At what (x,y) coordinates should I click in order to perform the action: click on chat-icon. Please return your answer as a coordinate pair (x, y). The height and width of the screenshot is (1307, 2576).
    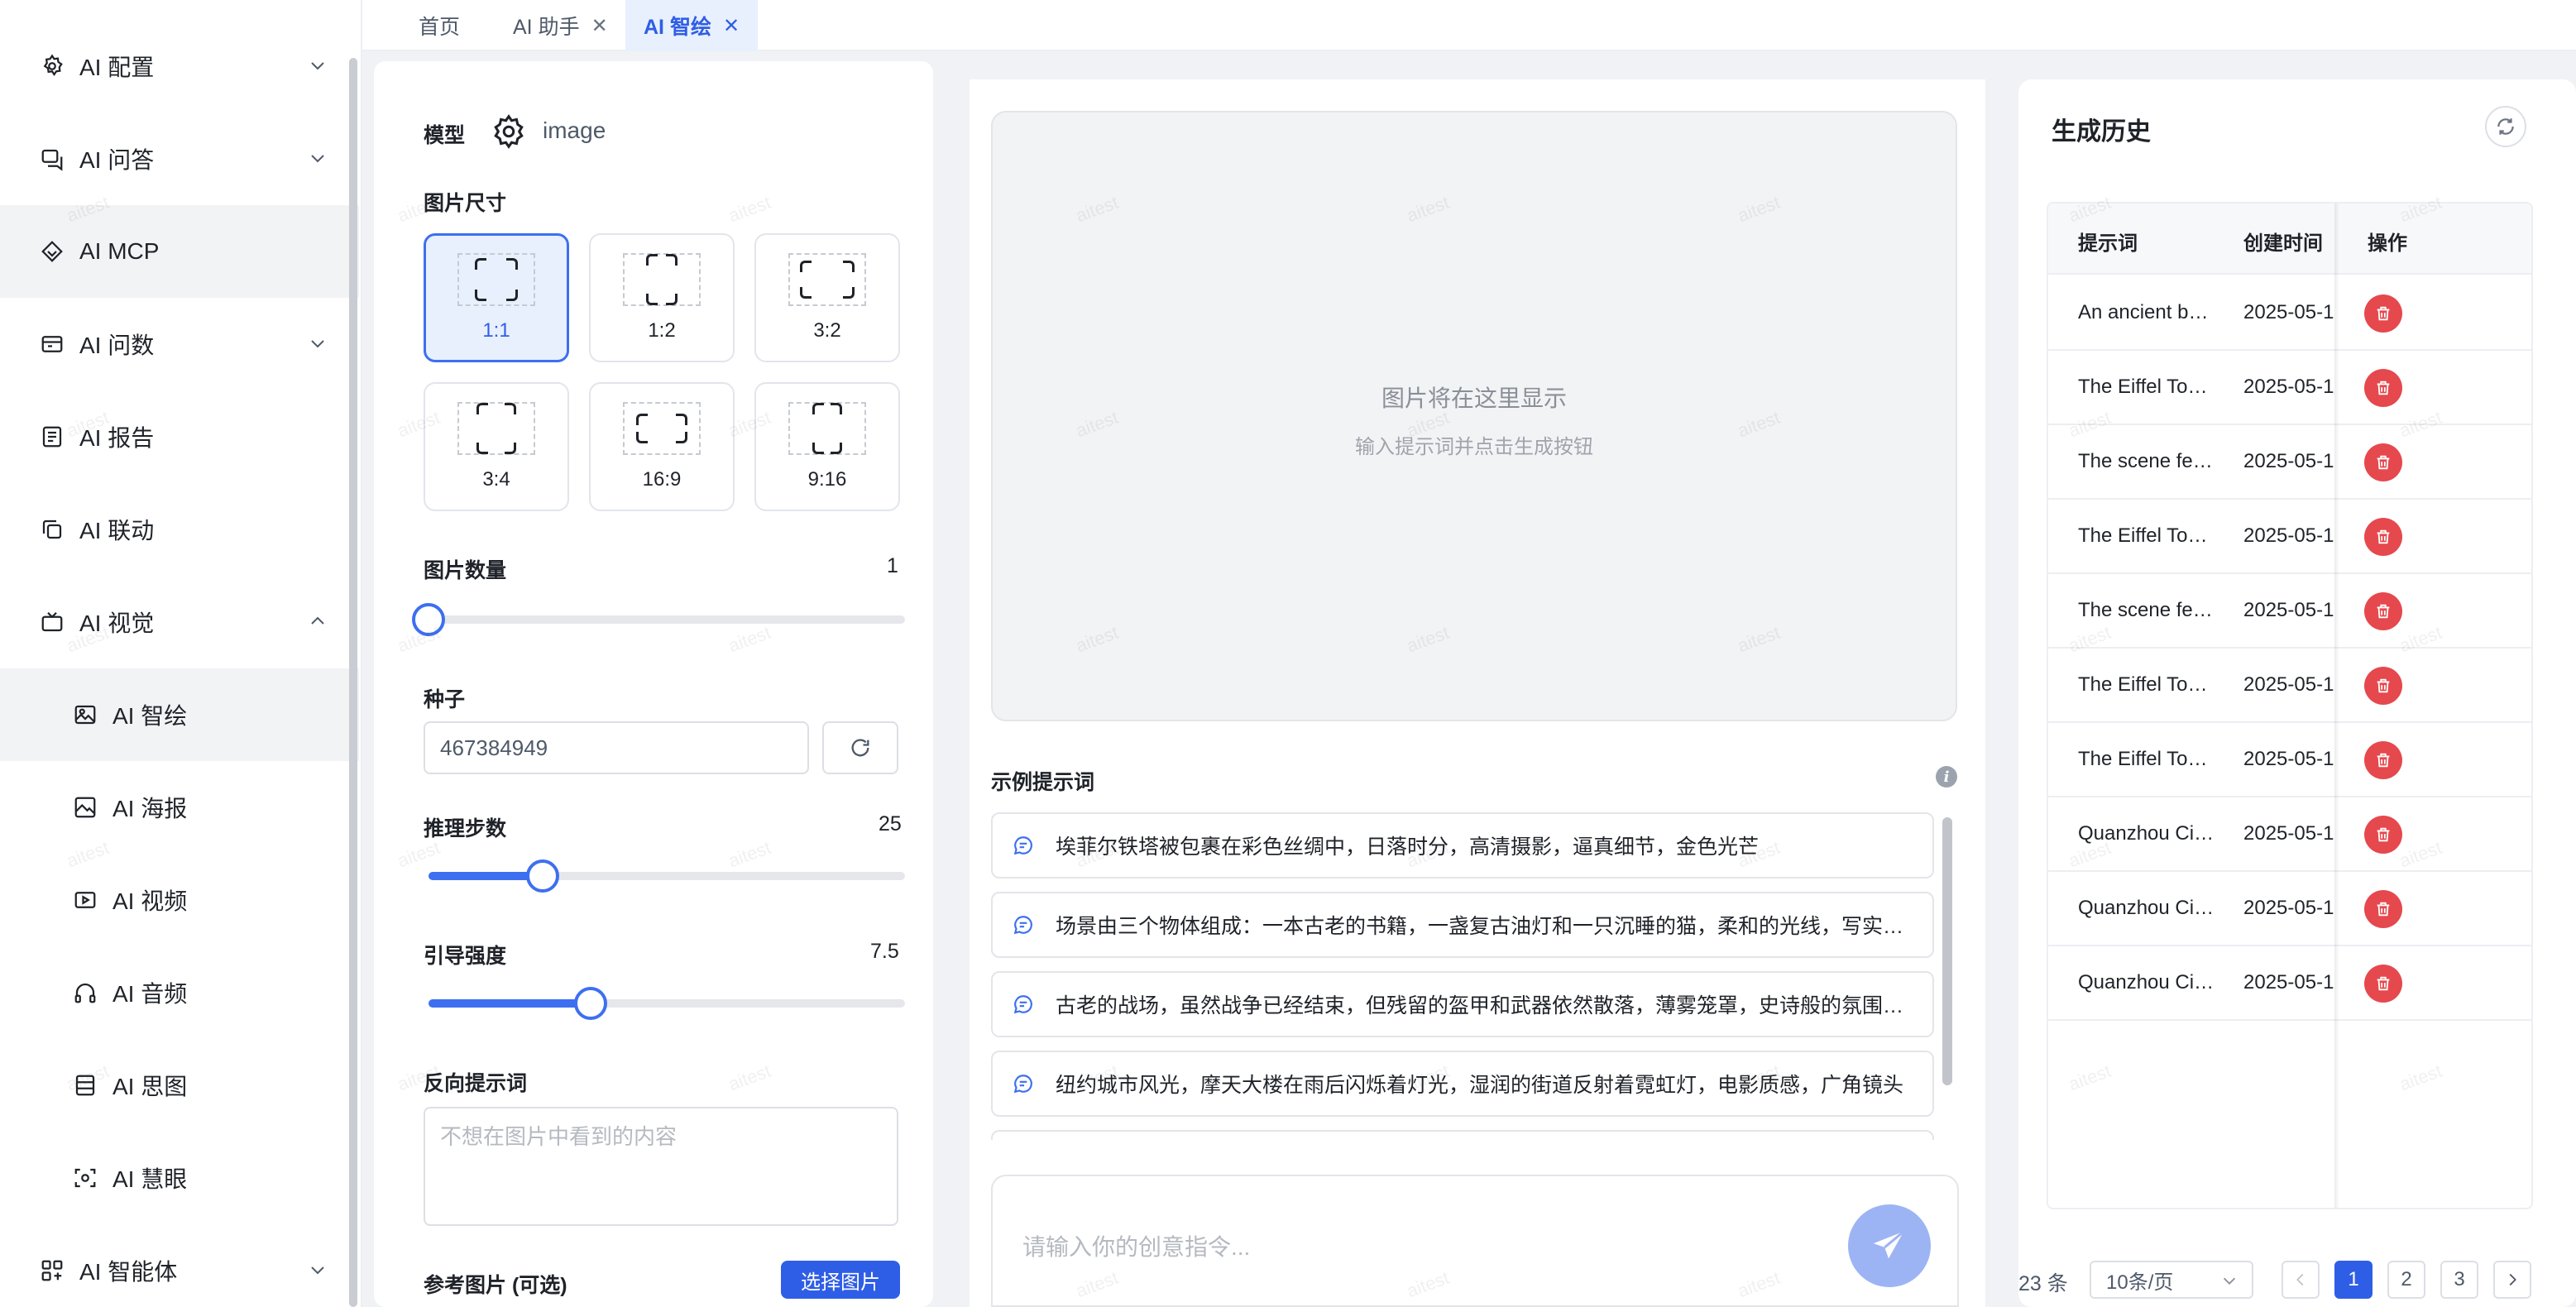
    Looking at the image, I should click on (52, 158).